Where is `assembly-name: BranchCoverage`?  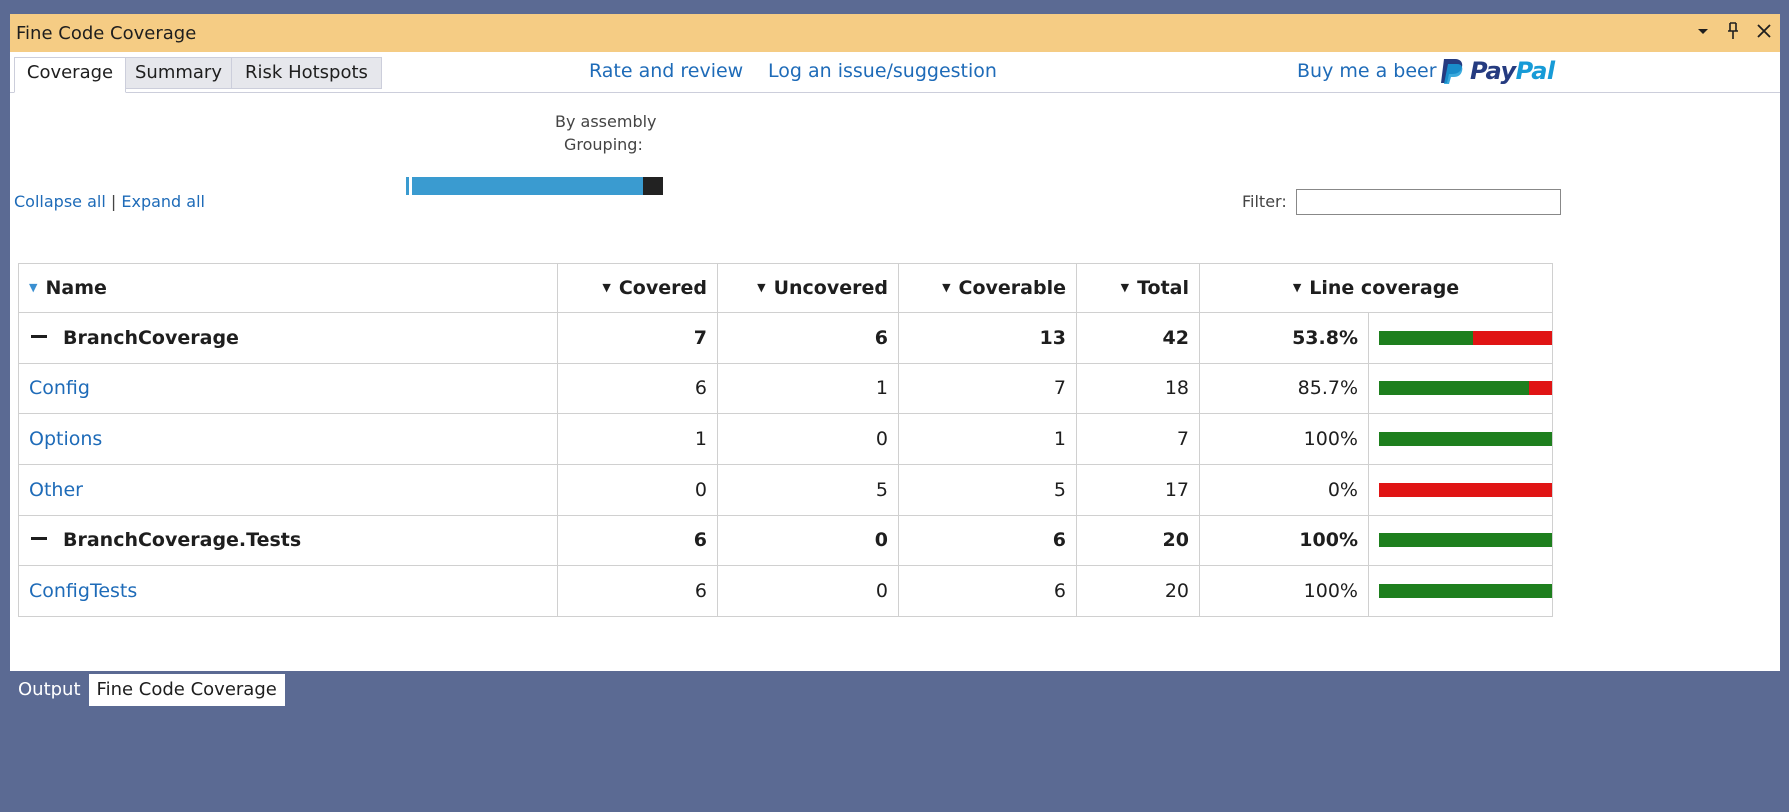 assembly-name: BranchCoverage is located at coordinates (151, 337).